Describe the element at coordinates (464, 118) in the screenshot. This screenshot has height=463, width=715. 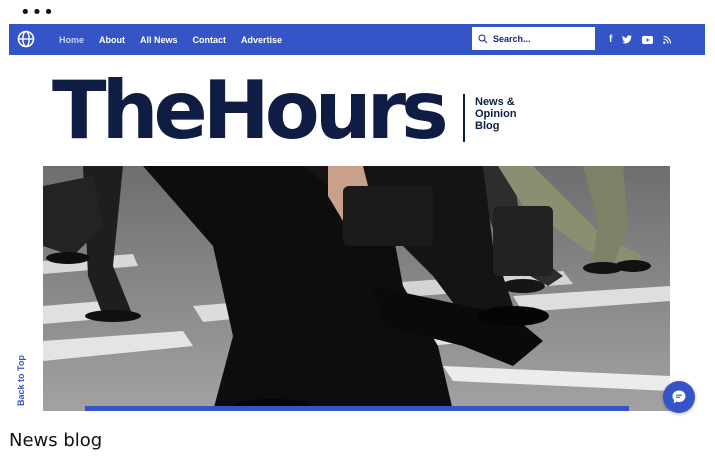
I see `logo-divider` at that location.